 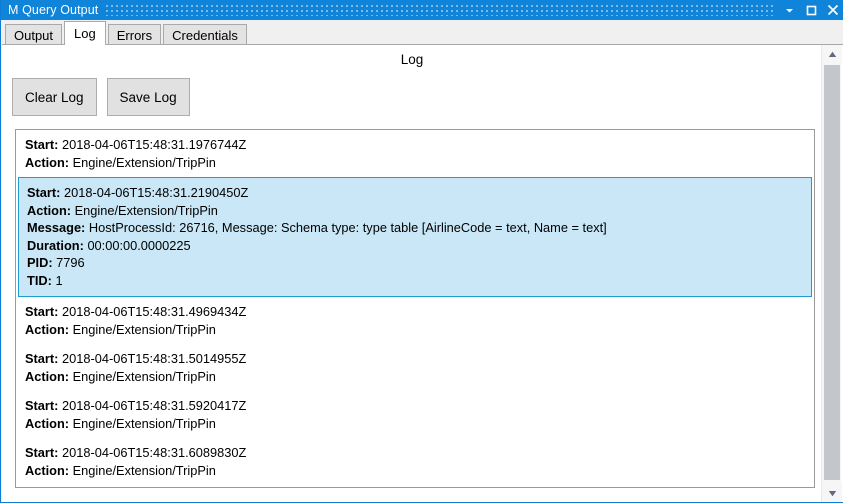 I want to click on tab-errors-label: Errors, so click(x=134, y=35).